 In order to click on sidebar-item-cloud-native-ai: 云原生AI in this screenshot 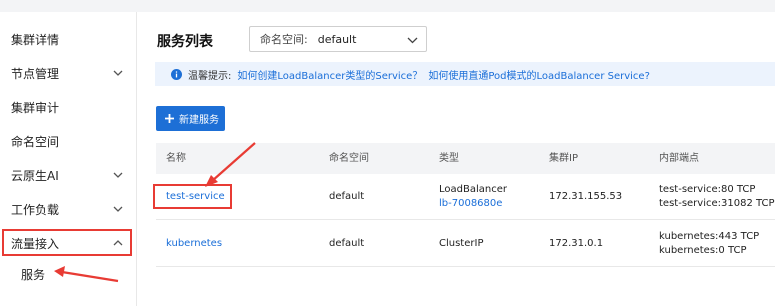, I will do `click(68, 175)`.